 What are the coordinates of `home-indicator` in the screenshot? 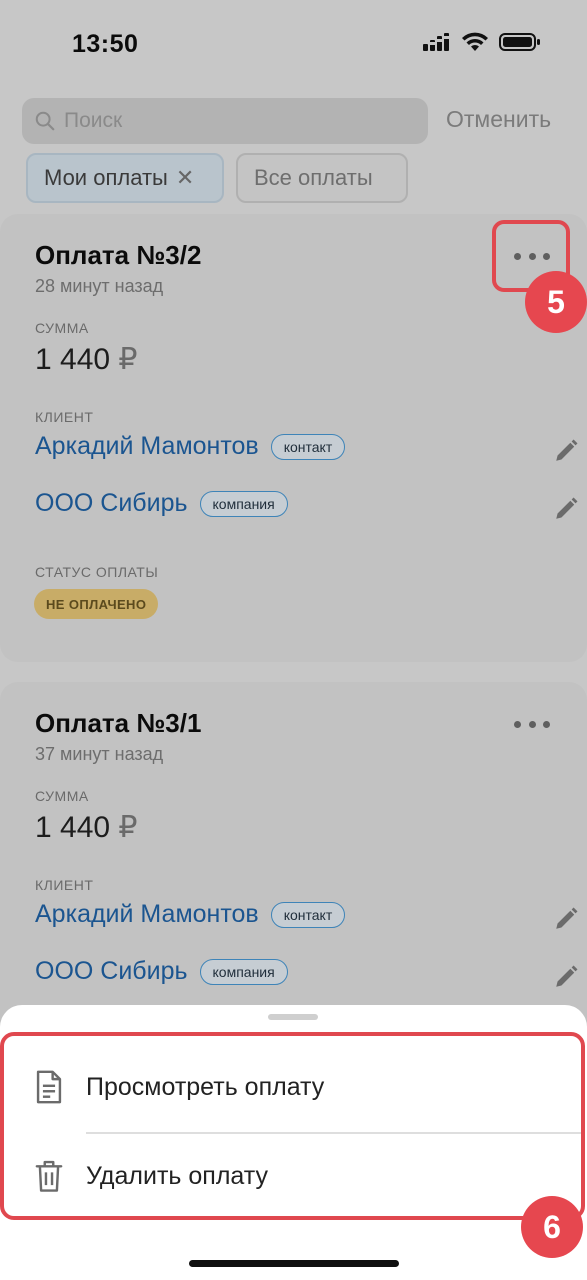 It's located at (294, 1263).